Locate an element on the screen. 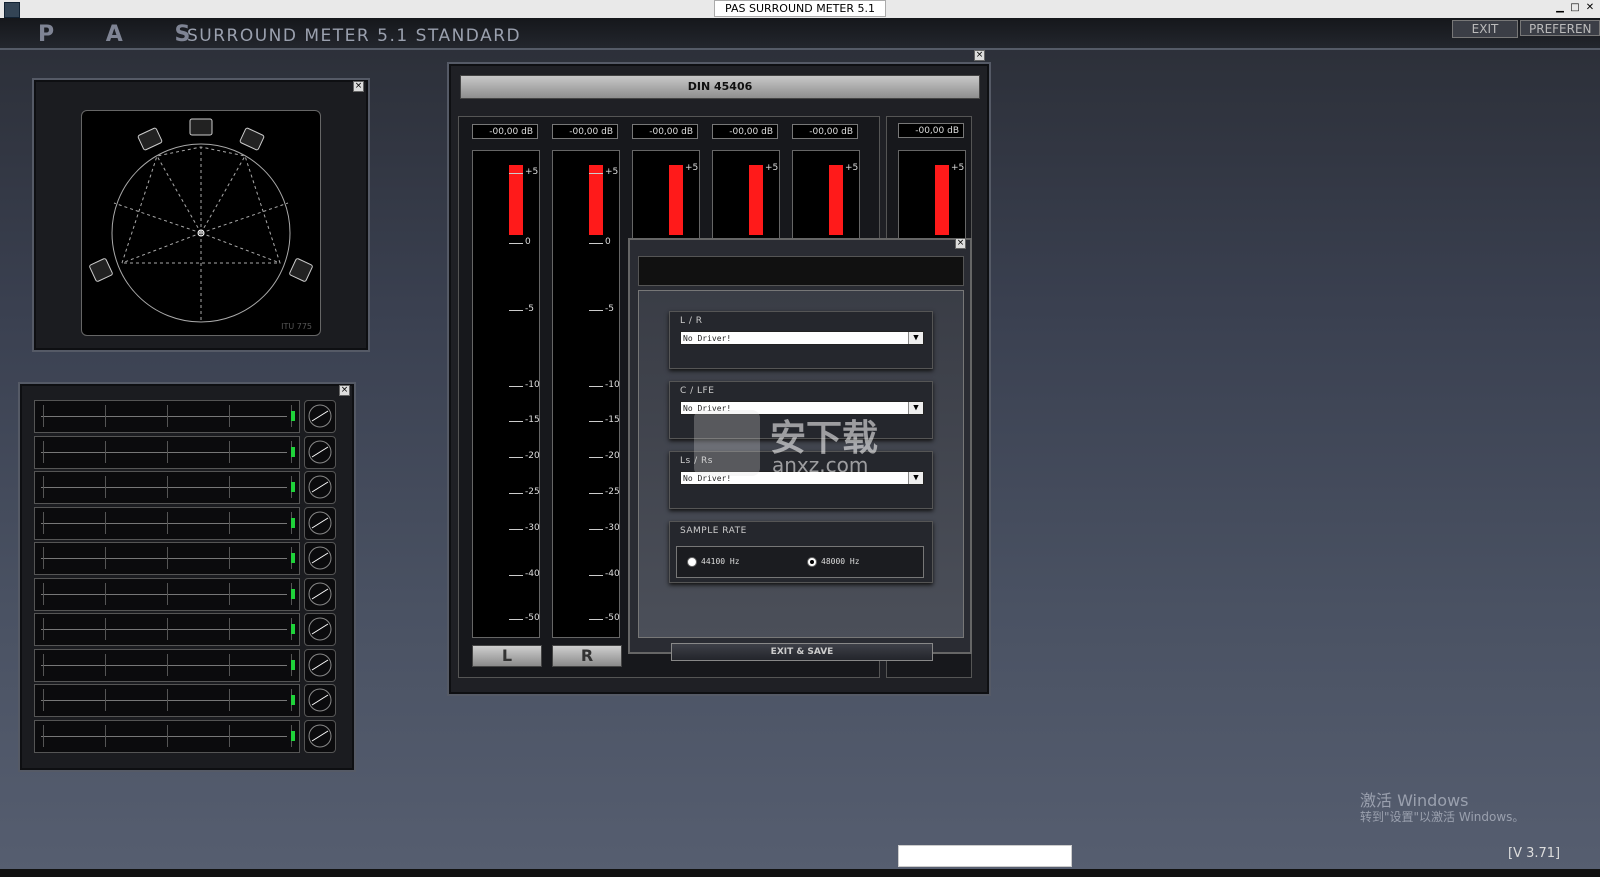  group-lr: L / R No Driver! ▼ is located at coordinates (801, 340).